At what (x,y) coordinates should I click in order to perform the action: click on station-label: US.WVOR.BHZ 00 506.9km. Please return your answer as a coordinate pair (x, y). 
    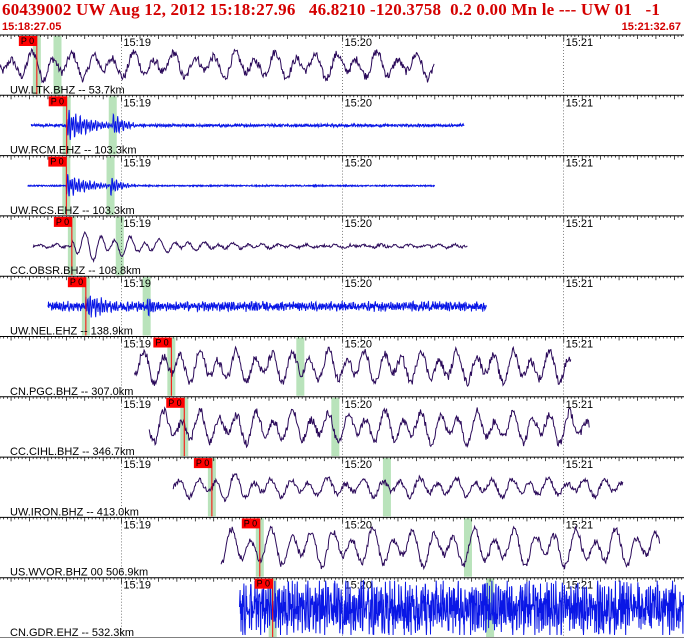
    Looking at the image, I should click on (79, 573).